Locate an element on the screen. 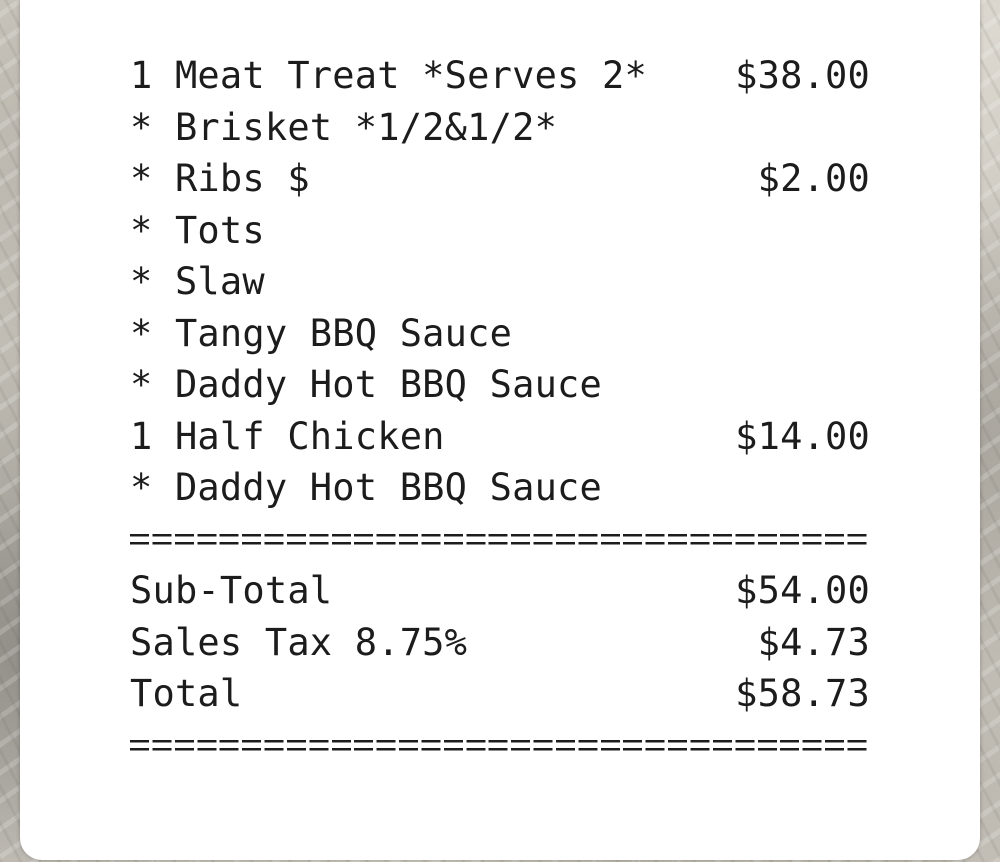  item-label: * Ribs $ is located at coordinates (220, 178).